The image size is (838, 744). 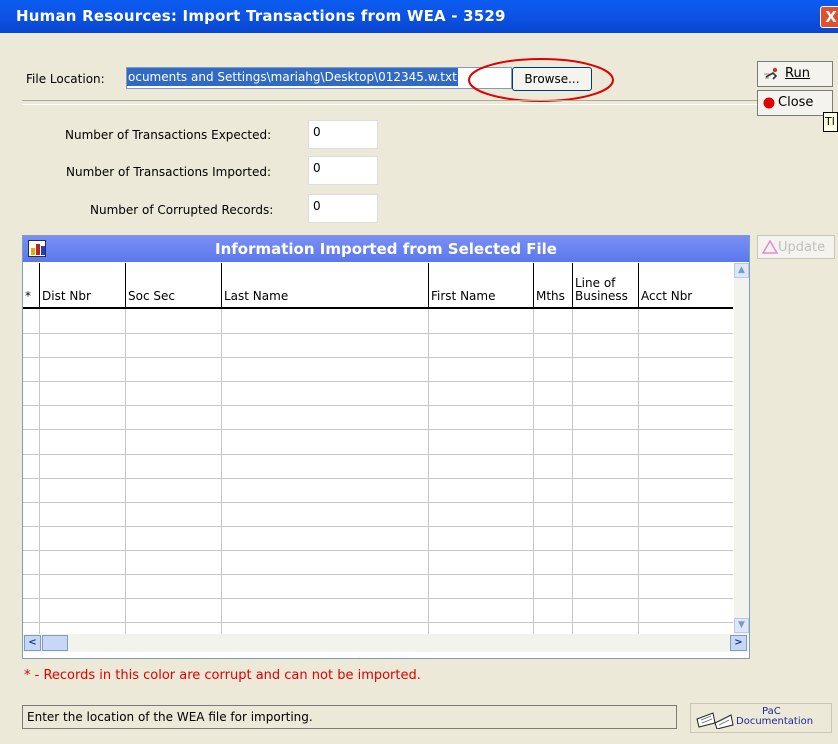 I want to click on chart-icon, so click(x=37, y=248).